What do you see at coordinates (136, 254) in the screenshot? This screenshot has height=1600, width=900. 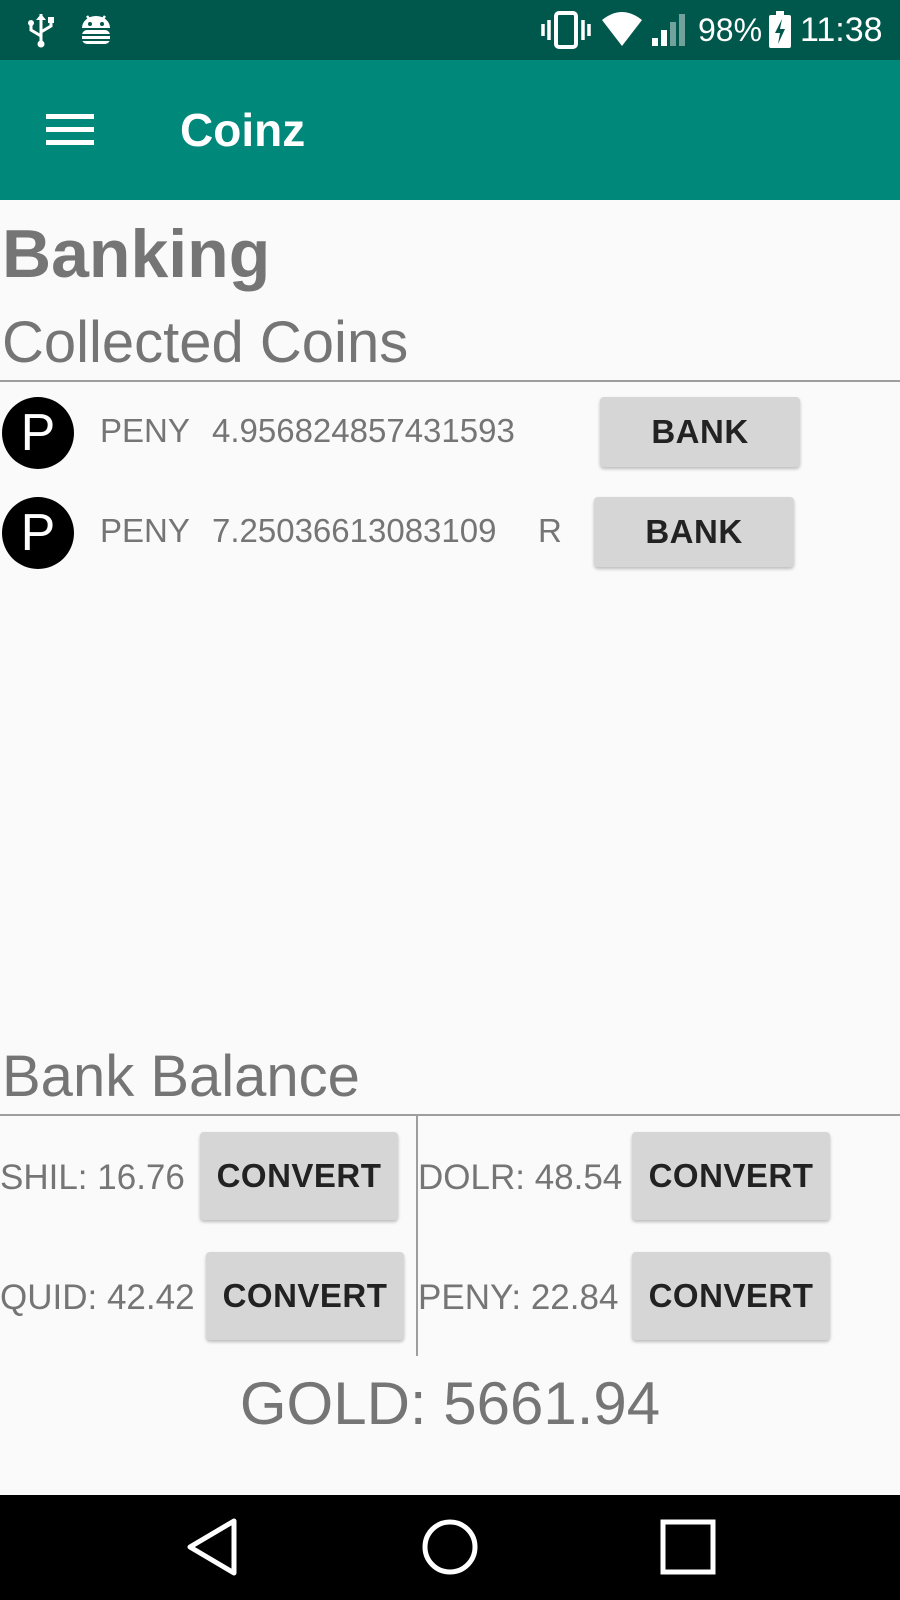 I see `page-title: Banking` at bounding box center [136, 254].